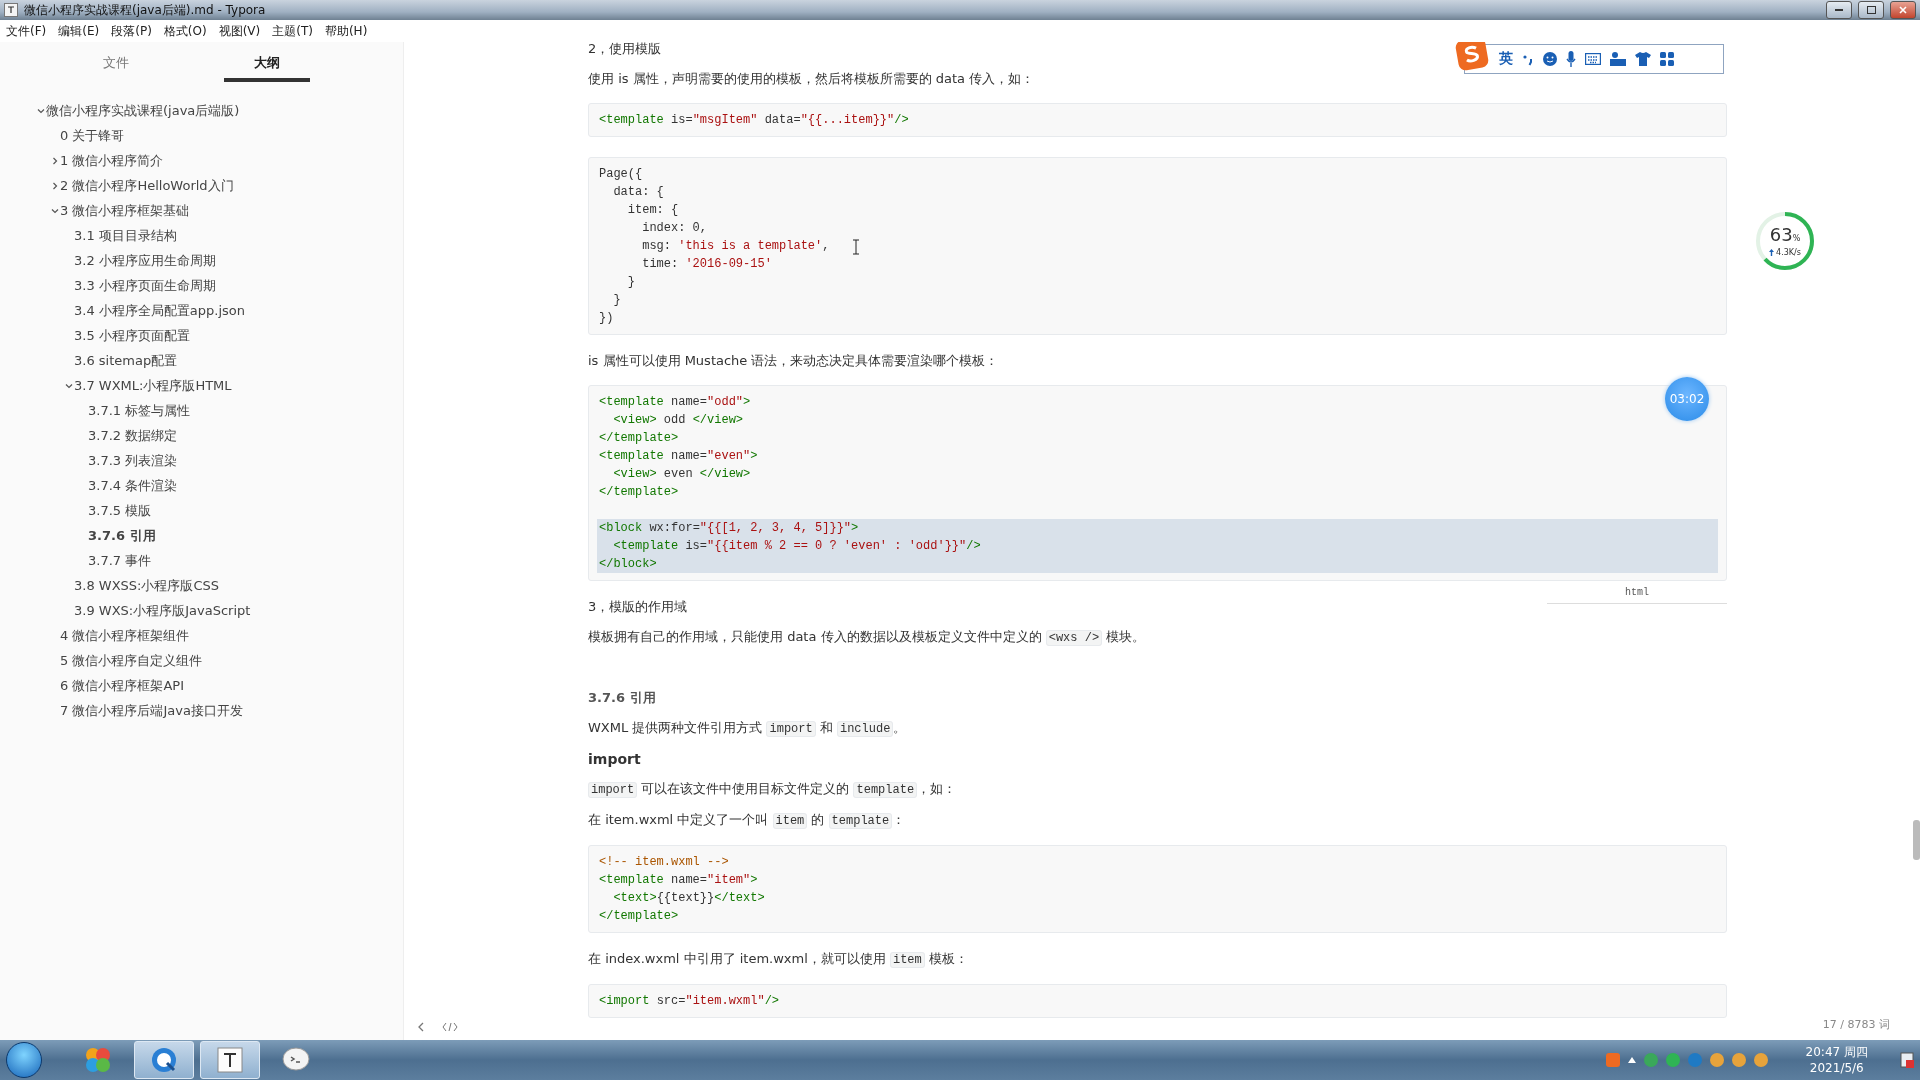 The image size is (1920, 1080). What do you see at coordinates (867, 638) in the screenshot?
I see `paragraph: 模板拥有自己的作用域，只能使用 data 传入的数据以及模板定义文件中定义的 <wxs /> 模块。` at bounding box center [867, 638].